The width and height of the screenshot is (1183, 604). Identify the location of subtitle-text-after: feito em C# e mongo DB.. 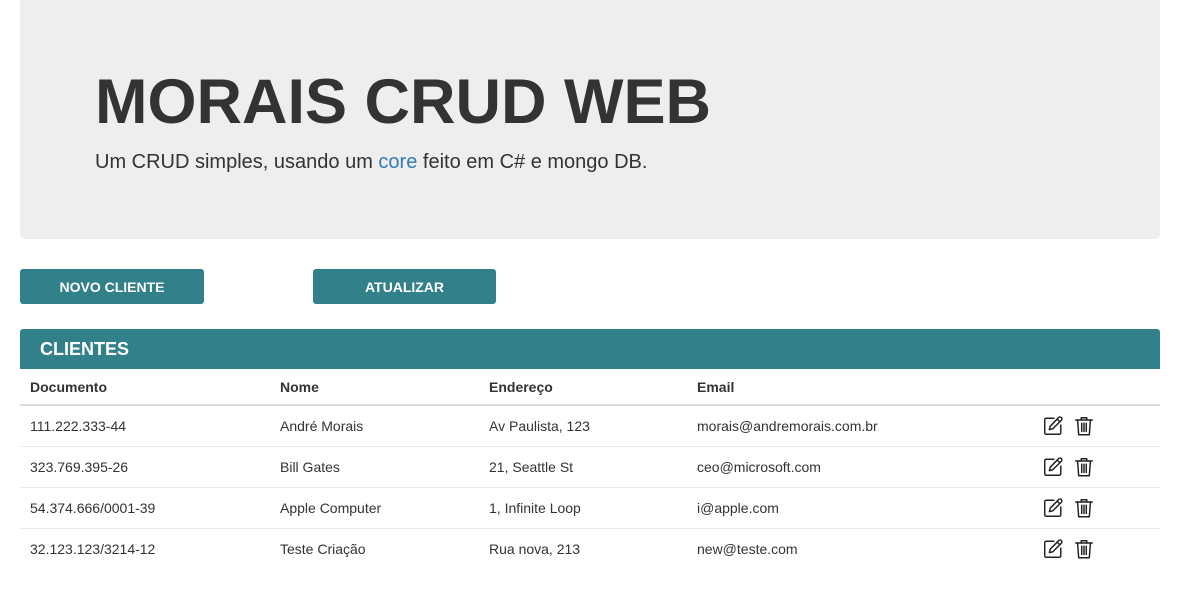
(532, 162).